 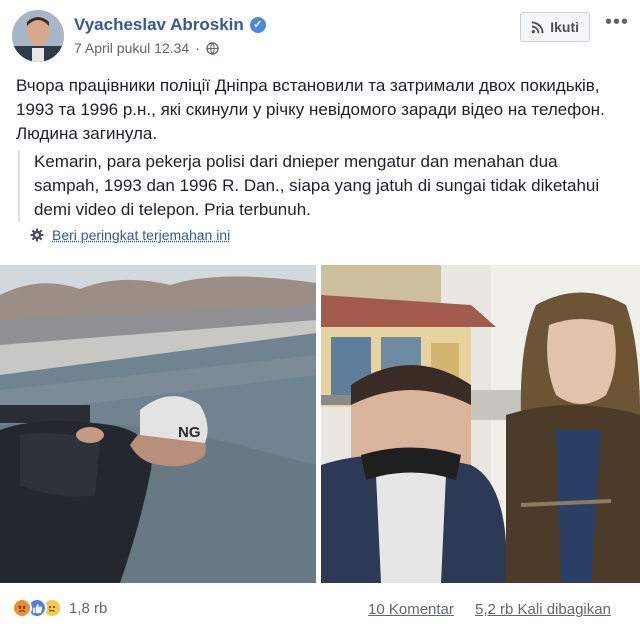 What do you see at coordinates (257, 25) in the screenshot?
I see `verified-badge-icon: ✓` at bounding box center [257, 25].